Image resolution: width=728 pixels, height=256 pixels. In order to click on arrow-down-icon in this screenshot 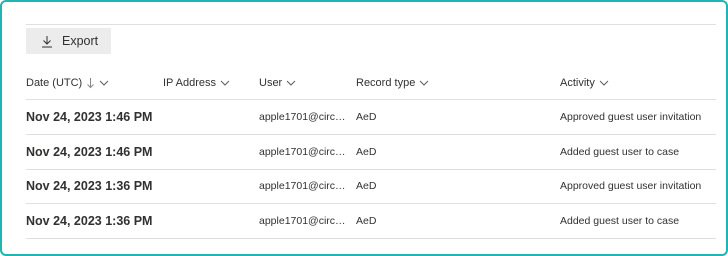, I will do `click(90, 83)`.